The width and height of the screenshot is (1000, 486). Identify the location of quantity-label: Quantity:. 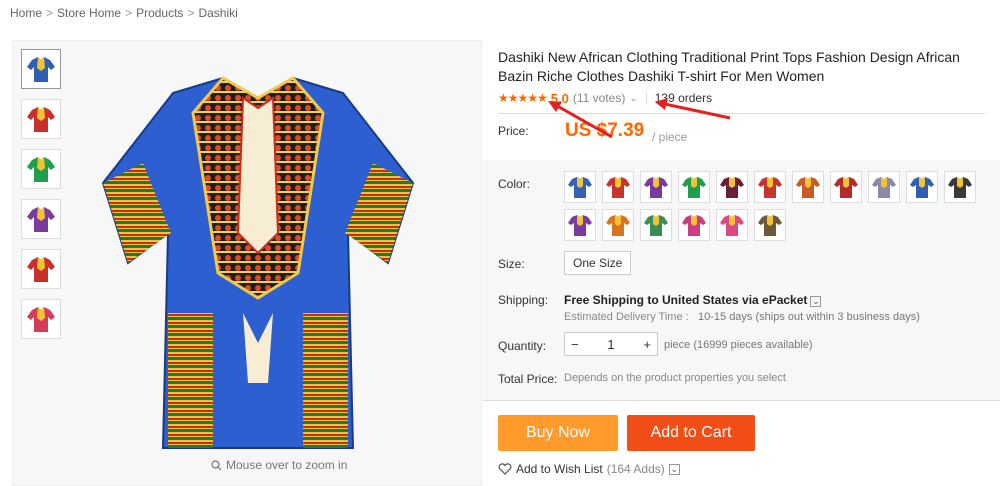
(522, 346).